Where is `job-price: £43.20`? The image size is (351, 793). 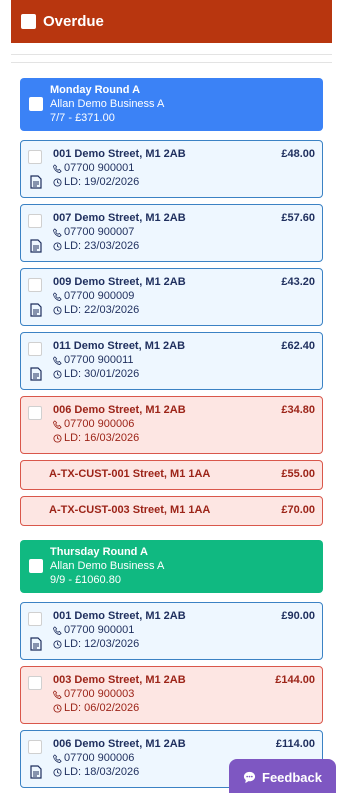
job-price: £43.20 is located at coordinates (298, 282).